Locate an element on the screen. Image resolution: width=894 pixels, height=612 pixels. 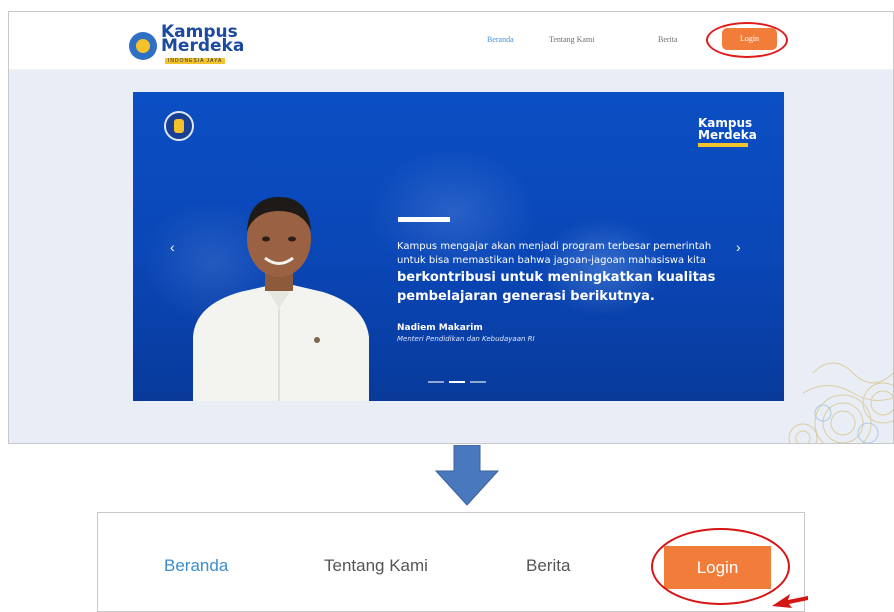
banner-kampus-merdeka-logo: Kampus Merdeka is located at coordinates (728, 132).